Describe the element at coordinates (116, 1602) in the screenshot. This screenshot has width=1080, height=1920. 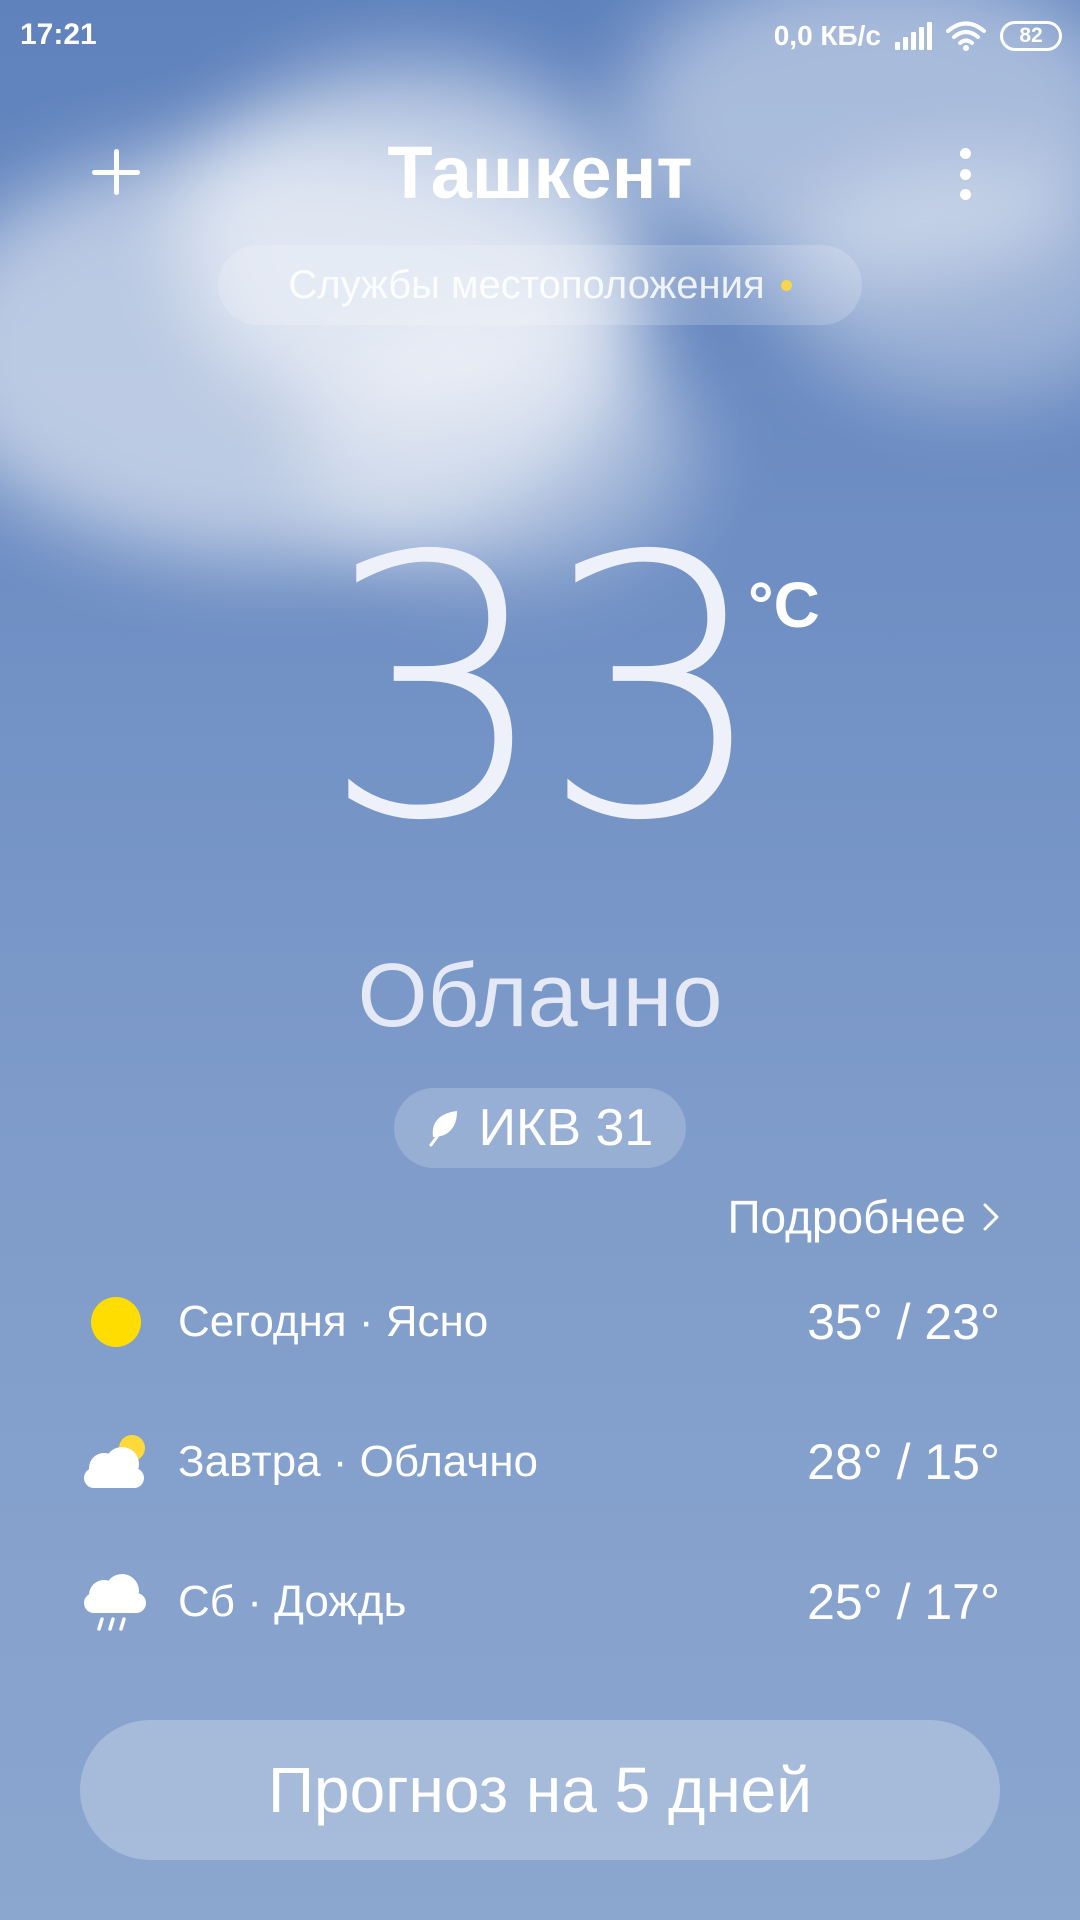
I see `rain-icon` at that location.